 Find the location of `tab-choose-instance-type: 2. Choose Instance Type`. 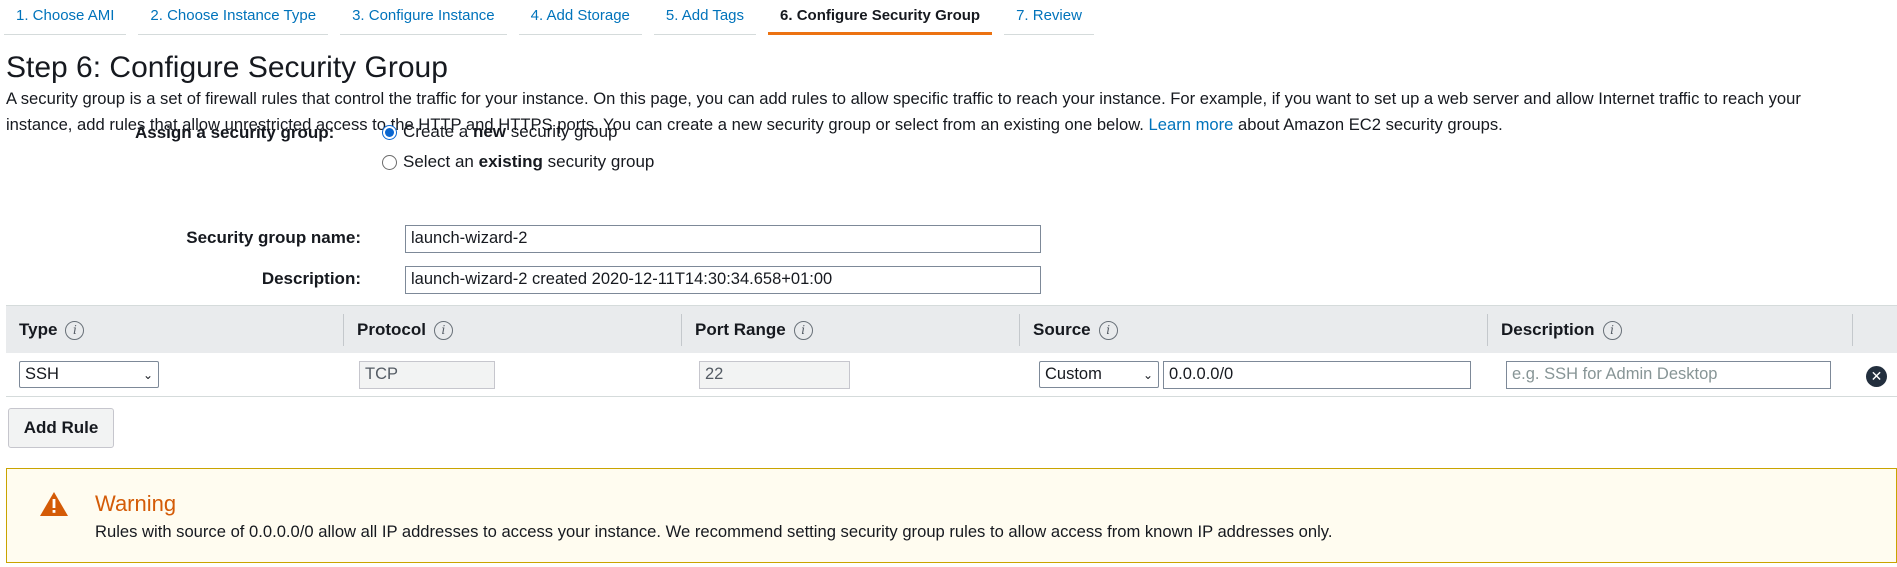

tab-choose-instance-type: 2. Choose Instance Type is located at coordinates (233, 17).